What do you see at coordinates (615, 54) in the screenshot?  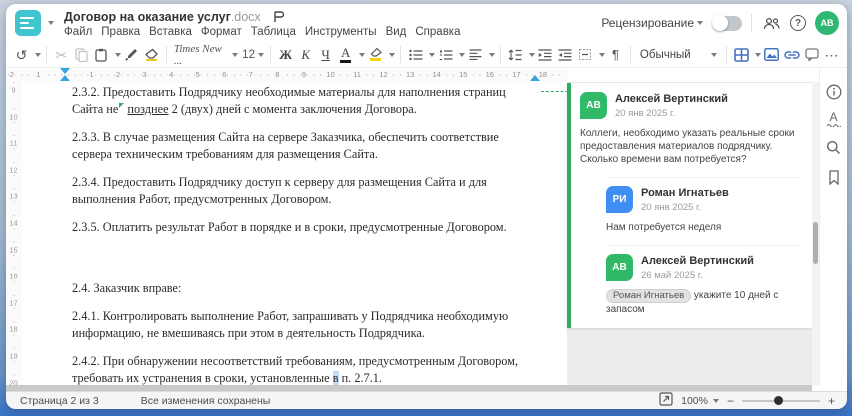 I see `nonprinting-chars-button: ¶` at bounding box center [615, 54].